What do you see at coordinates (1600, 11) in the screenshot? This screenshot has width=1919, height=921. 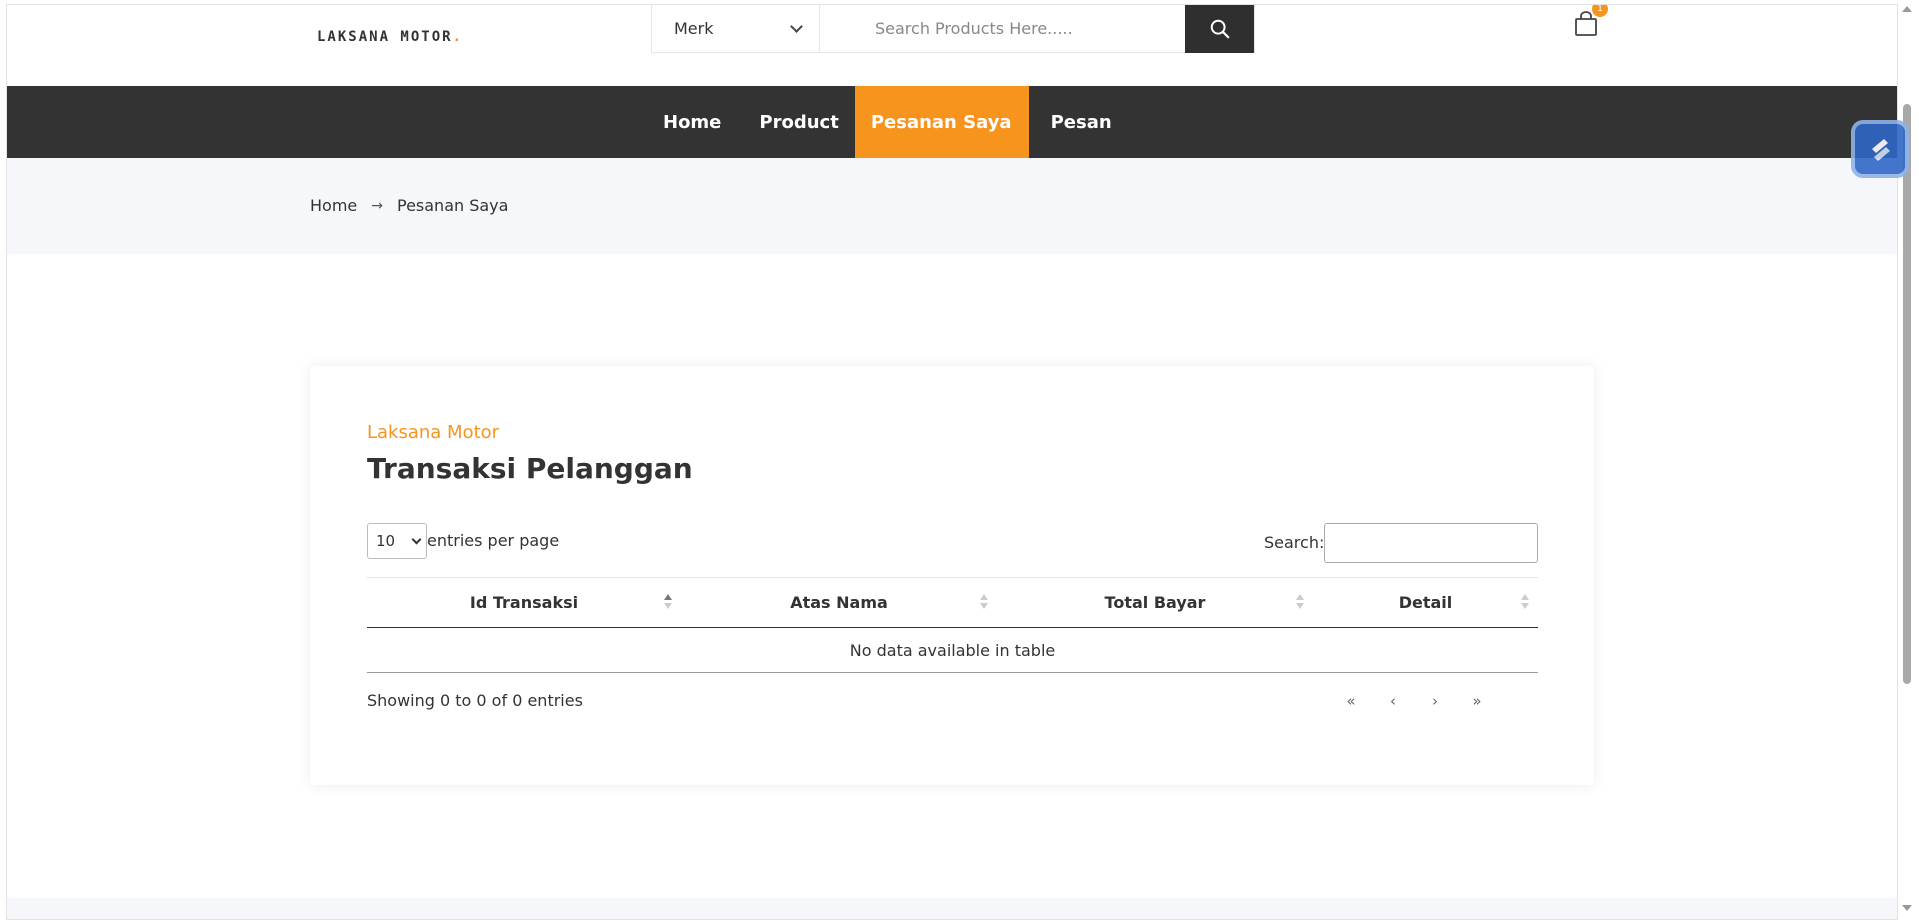 I see `cart-count-badge: 1` at bounding box center [1600, 11].